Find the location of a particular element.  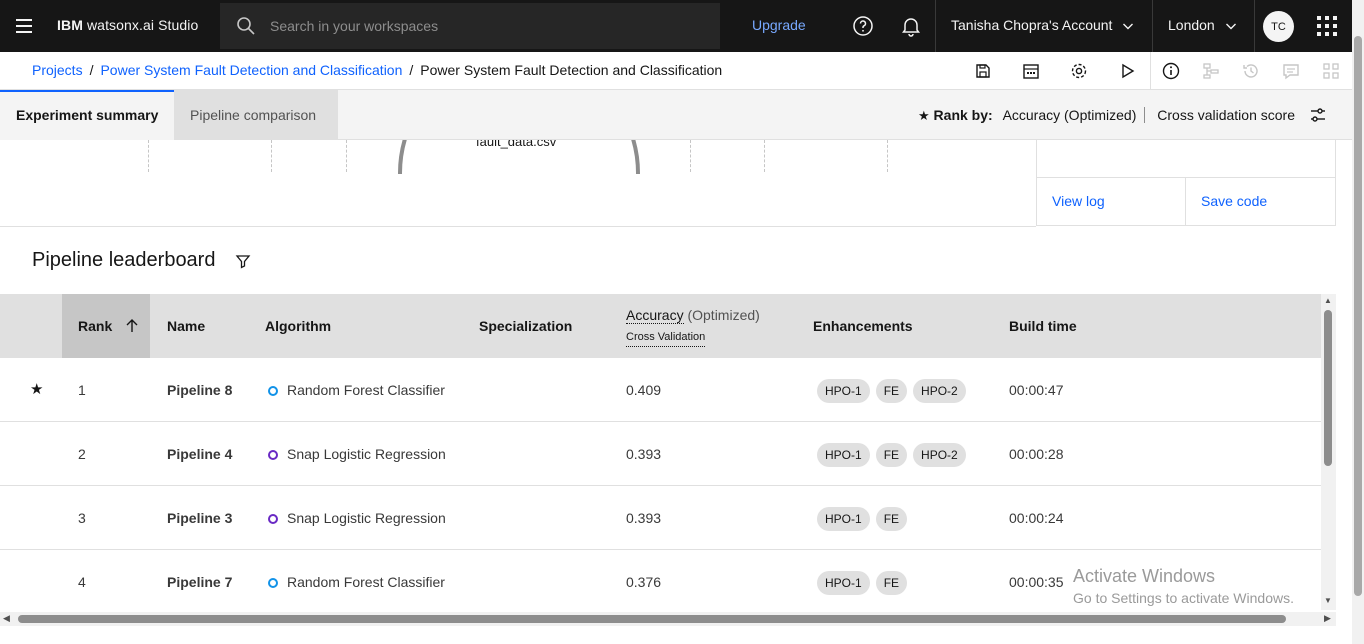

filter-icon is located at coordinates (243, 261).